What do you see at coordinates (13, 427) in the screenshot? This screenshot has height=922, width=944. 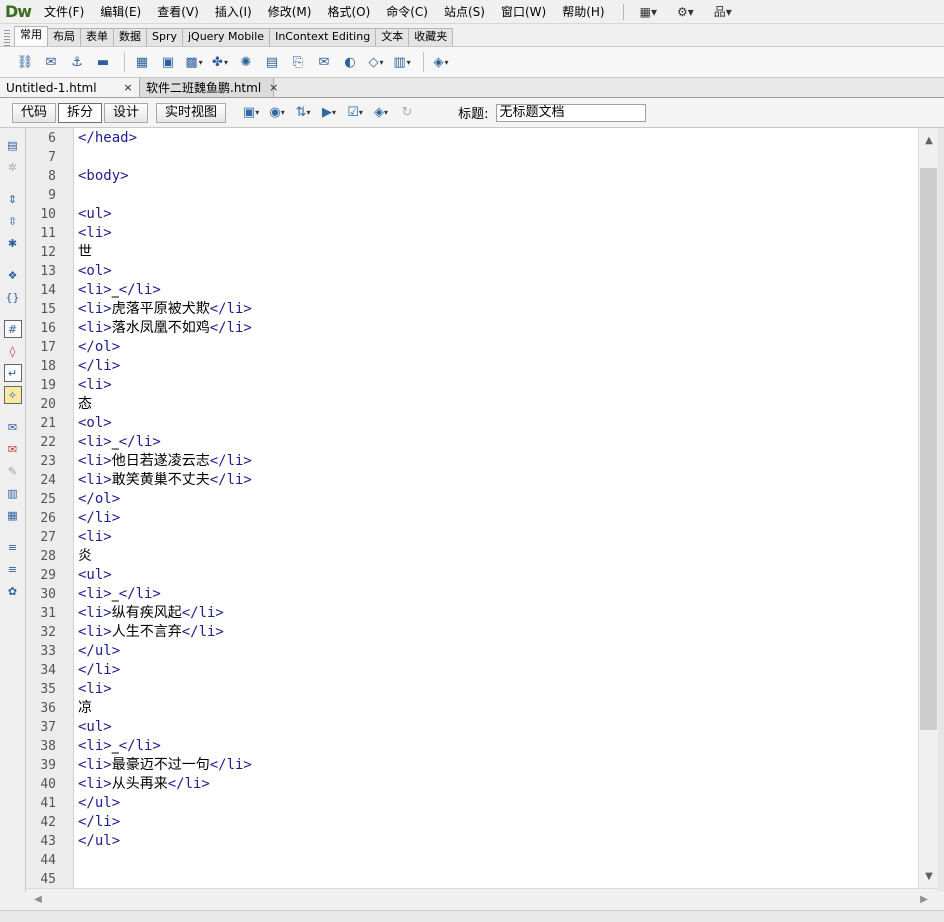 I see `apply-comment-icon: ✉` at bounding box center [13, 427].